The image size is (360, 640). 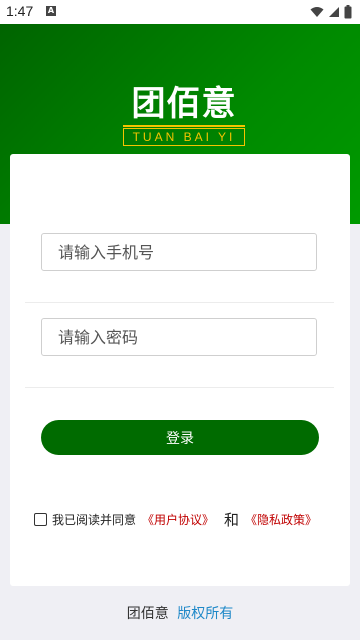 I want to click on logo-divider, so click(x=184, y=126).